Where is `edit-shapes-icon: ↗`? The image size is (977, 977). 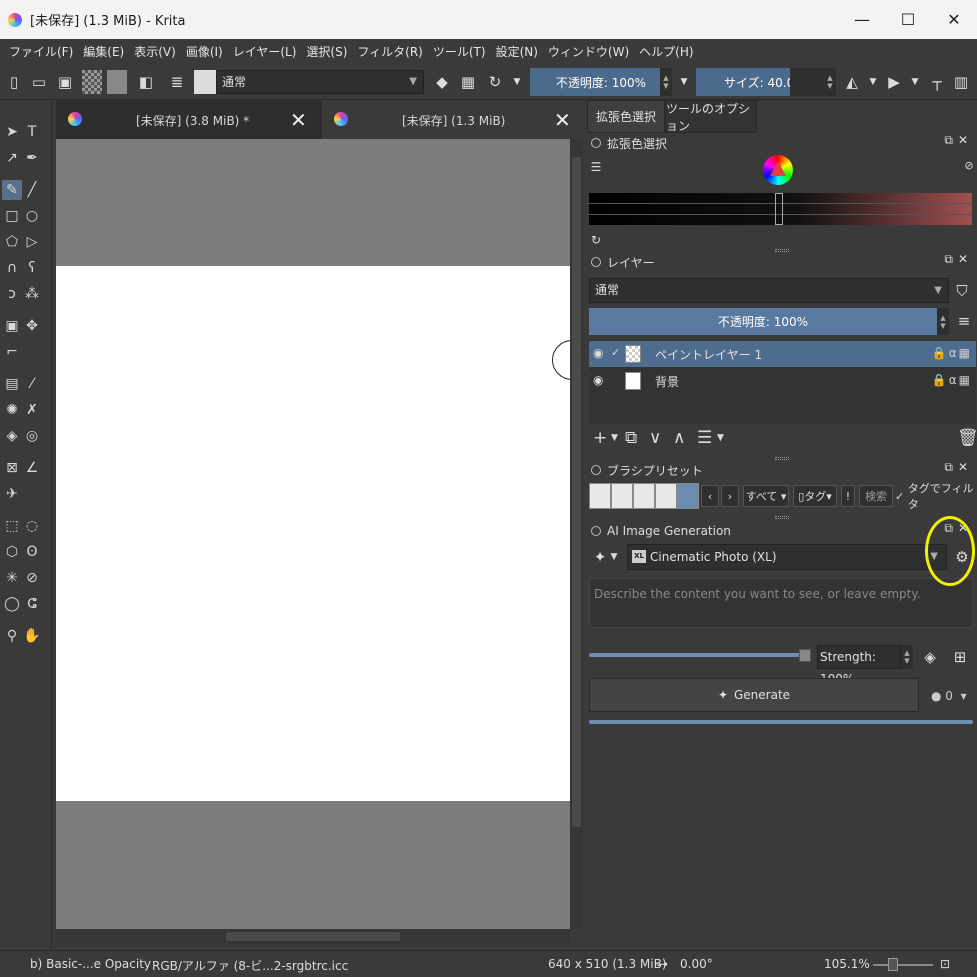
edit-shapes-icon: ↗ is located at coordinates (12, 158).